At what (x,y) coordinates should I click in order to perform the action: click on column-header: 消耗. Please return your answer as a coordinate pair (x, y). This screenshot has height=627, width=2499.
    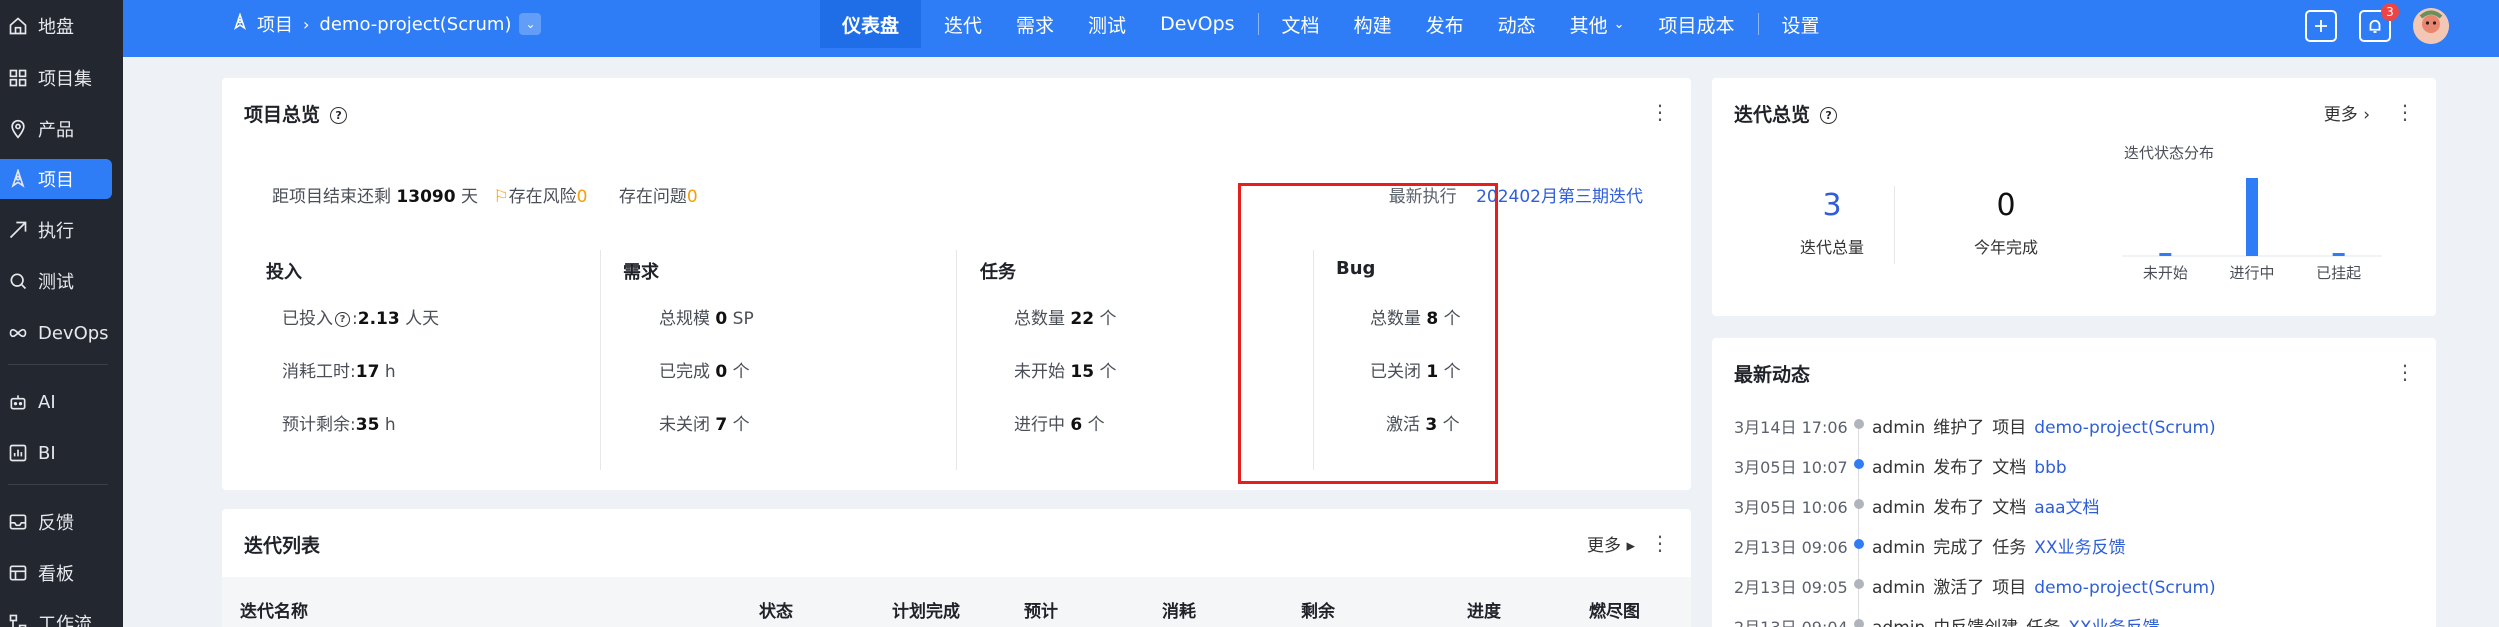
    Looking at the image, I should click on (1179, 609).